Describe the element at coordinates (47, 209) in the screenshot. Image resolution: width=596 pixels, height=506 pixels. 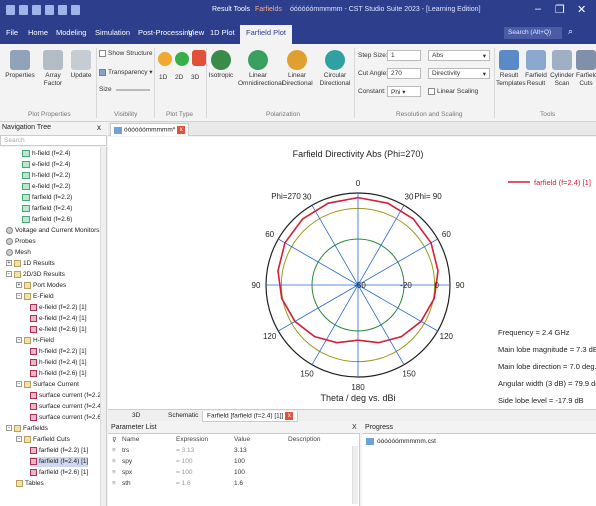
I see `tree-item: farfield (f=2.4)` at that location.